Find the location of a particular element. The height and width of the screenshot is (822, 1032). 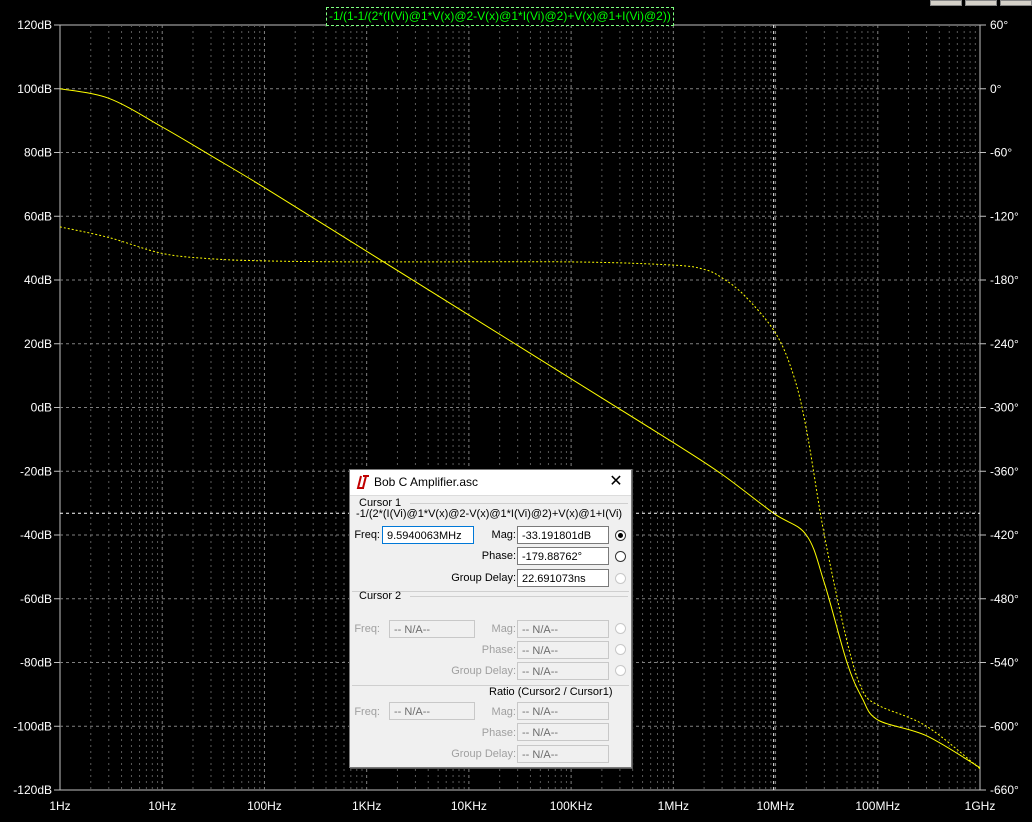

x-tick-label: 100Hz is located at coordinates (264, 806).